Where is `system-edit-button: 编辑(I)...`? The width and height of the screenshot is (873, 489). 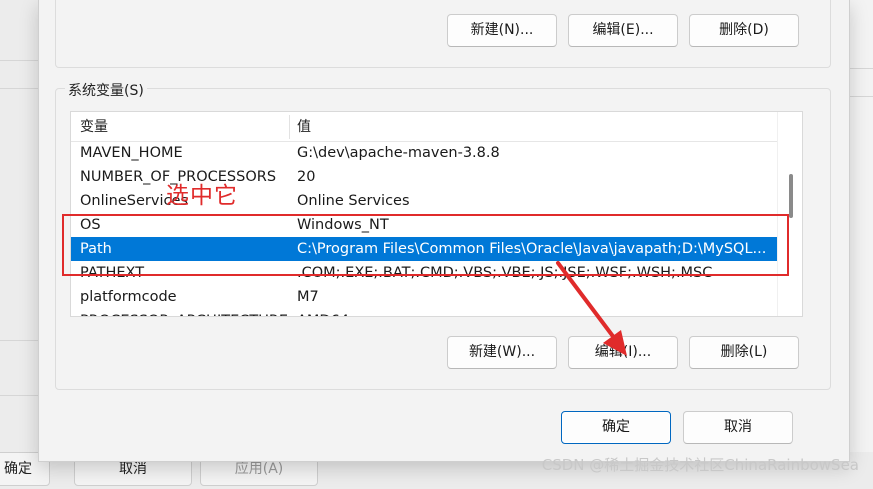 system-edit-button: 编辑(I)... is located at coordinates (623, 352).